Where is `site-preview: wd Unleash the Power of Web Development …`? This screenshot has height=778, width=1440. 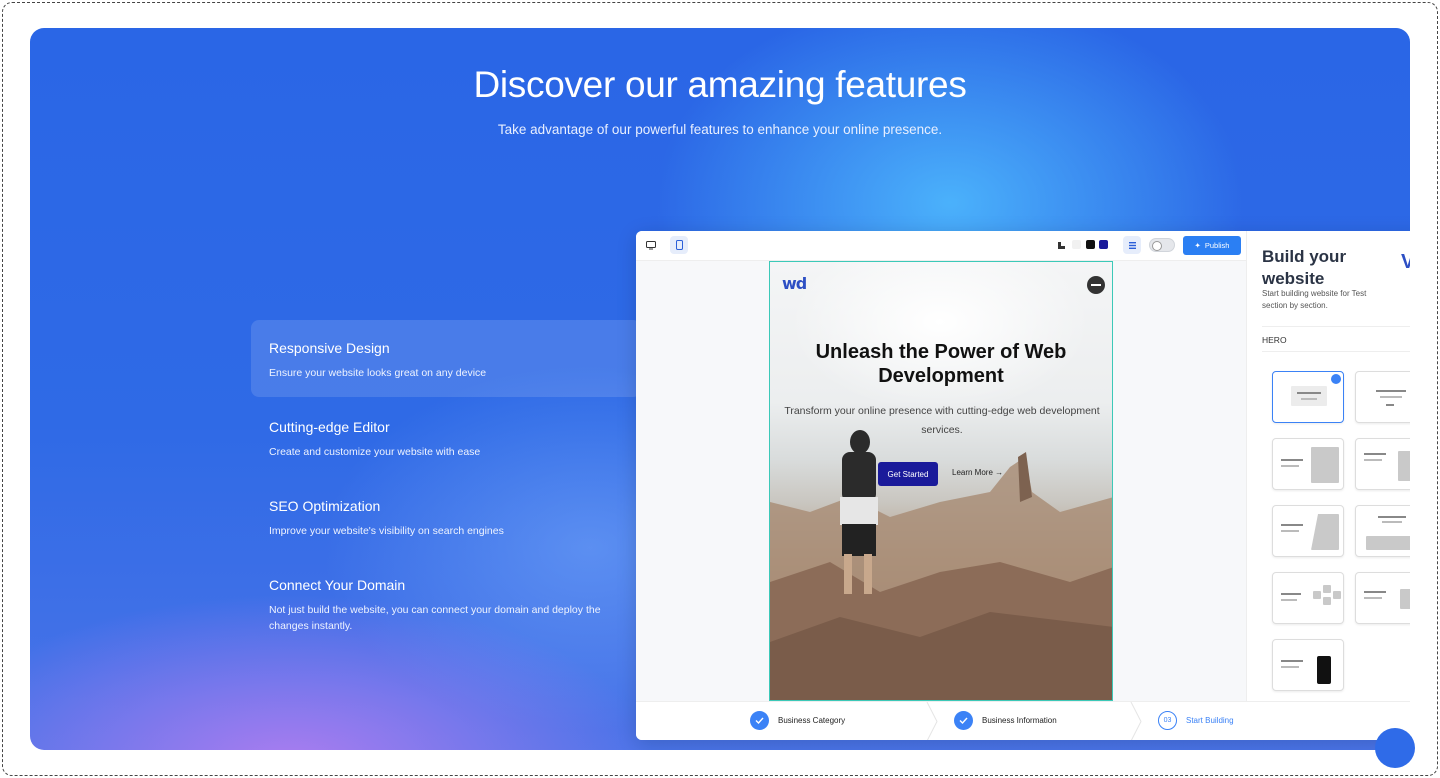 site-preview: wd Unleash the Power of Web Development … is located at coordinates (941, 481).